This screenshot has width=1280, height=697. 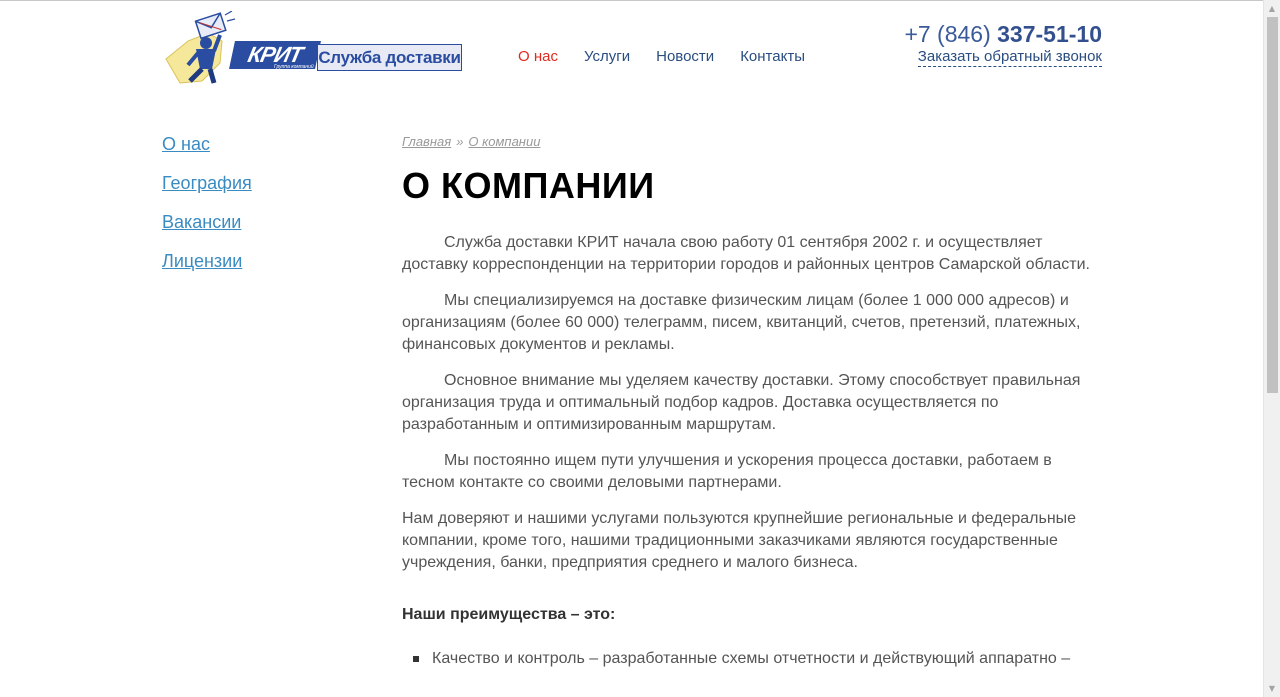 What do you see at coordinates (1009, 57) in the screenshot?
I see `callback-link: Заказать обратный звонок` at bounding box center [1009, 57].